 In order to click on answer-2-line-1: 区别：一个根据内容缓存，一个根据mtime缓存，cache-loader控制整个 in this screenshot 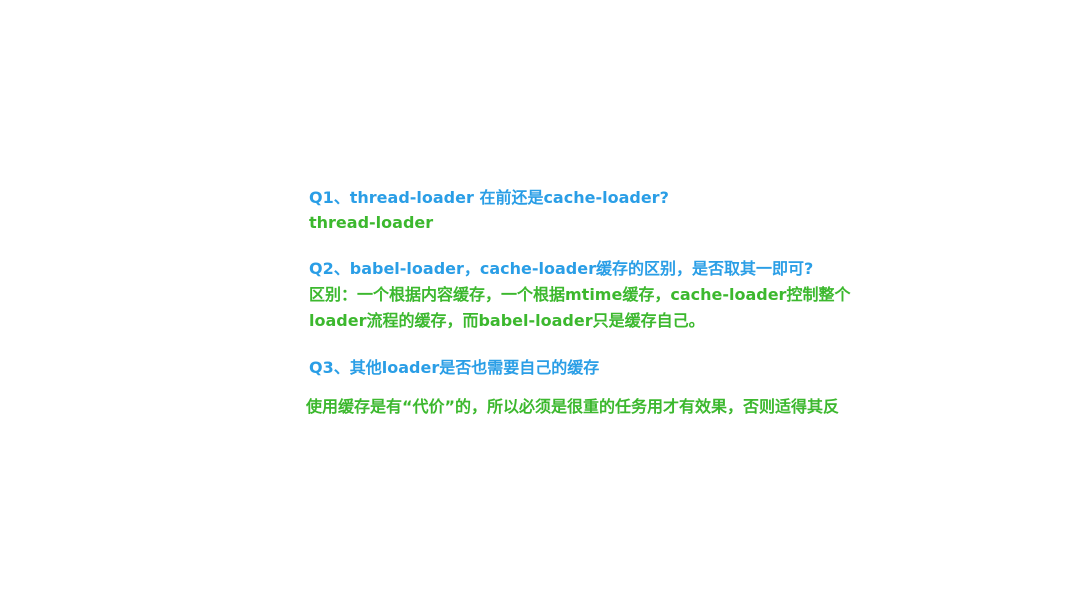, I will do `click(580, 294)`.